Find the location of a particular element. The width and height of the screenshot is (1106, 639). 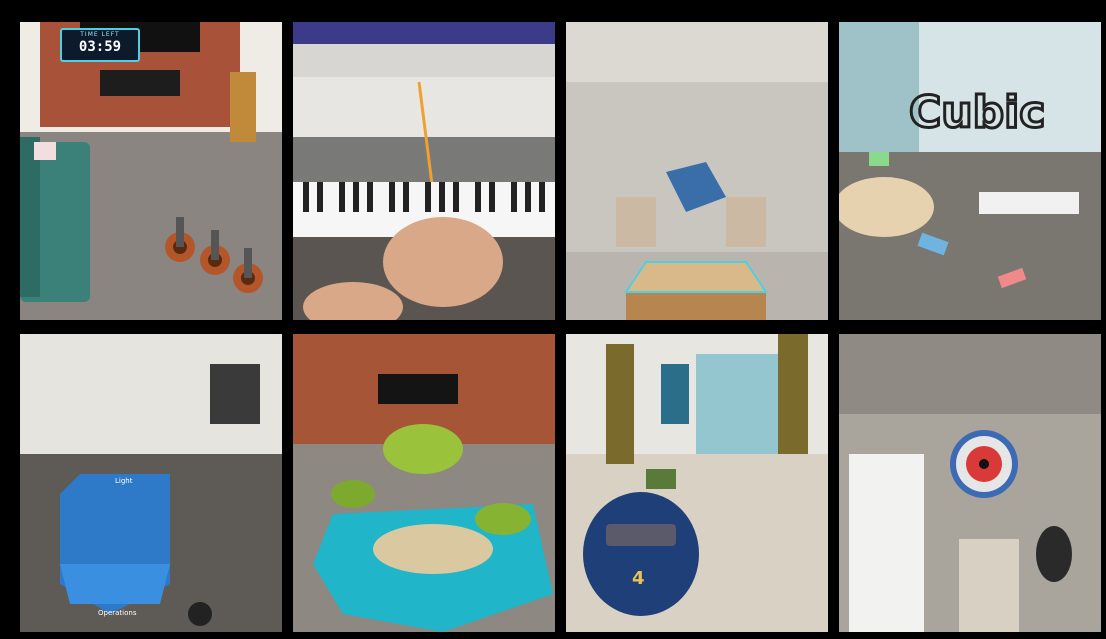

sculpting-scene: Cubic is located at coordinates (970, 171).